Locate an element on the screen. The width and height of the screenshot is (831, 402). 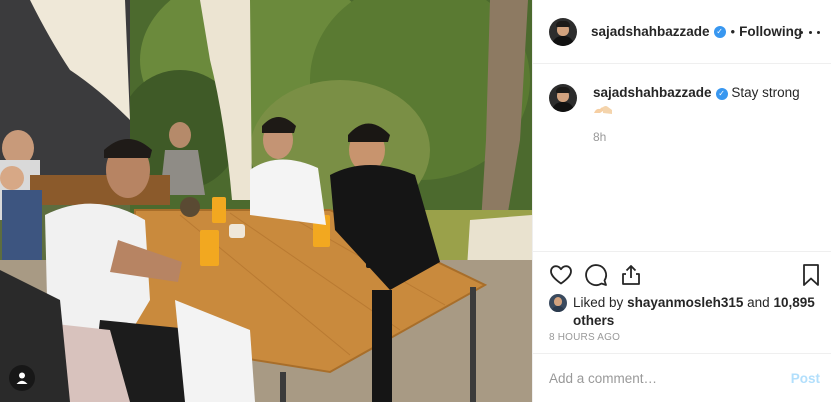
flexed-biceps-emoji is located at coordinates (706, 110).